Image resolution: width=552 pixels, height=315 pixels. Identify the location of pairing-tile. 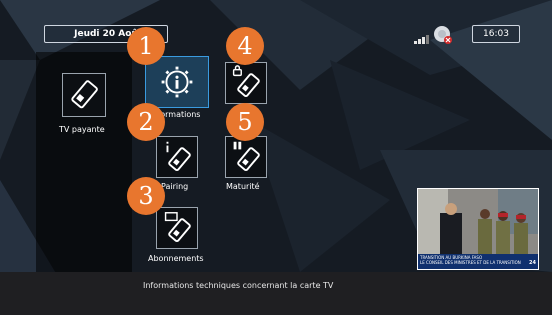
(177, 157).